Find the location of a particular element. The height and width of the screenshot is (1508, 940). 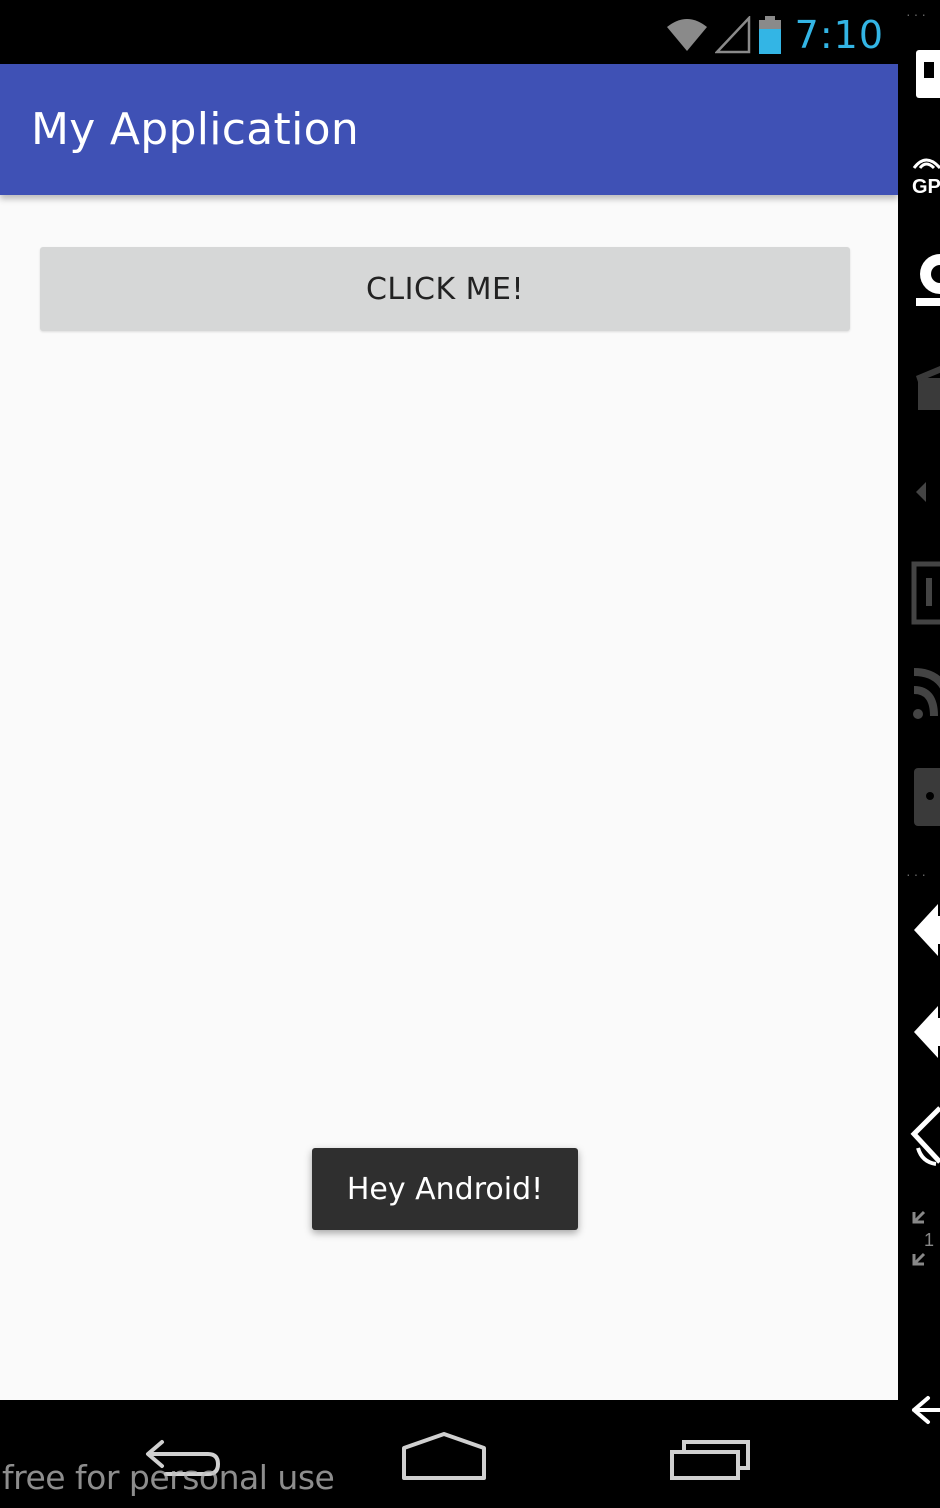

recents-icon is located at coordinates (711, 1460).